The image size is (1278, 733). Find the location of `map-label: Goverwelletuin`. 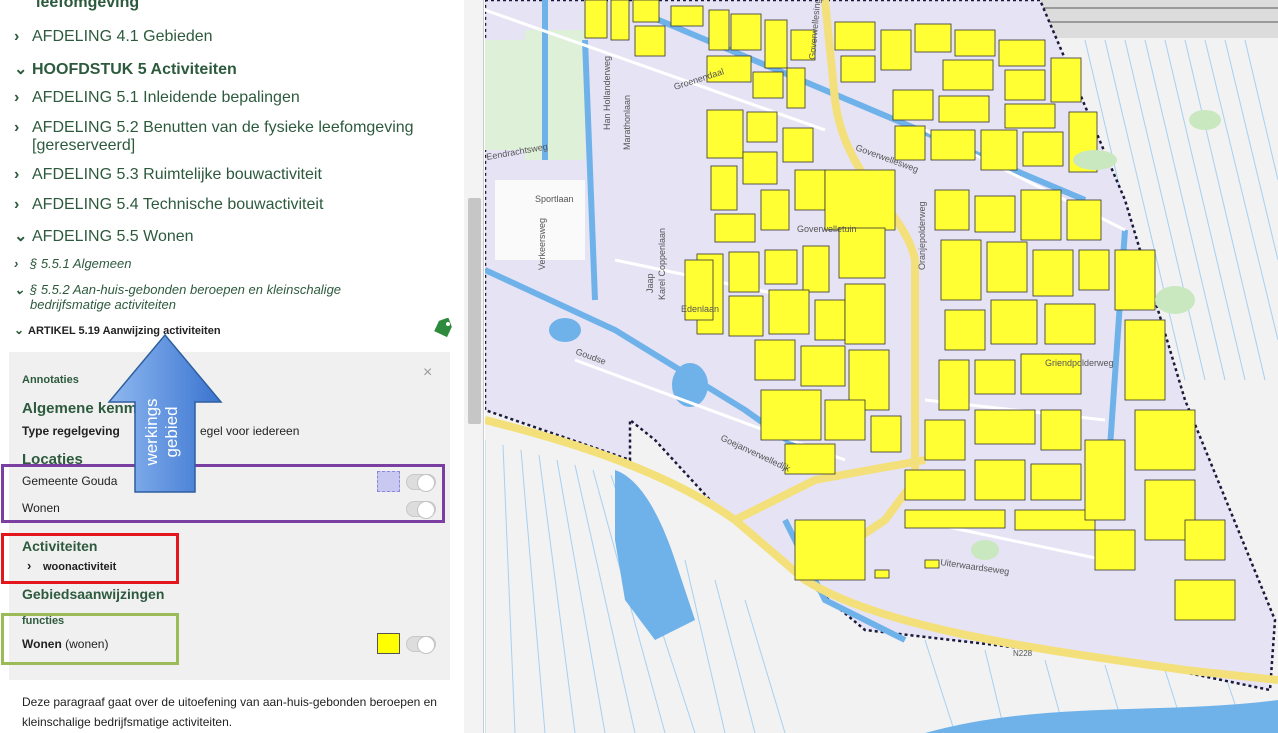

map-label: Goverwelletuin is located at coordinates (827, 229).